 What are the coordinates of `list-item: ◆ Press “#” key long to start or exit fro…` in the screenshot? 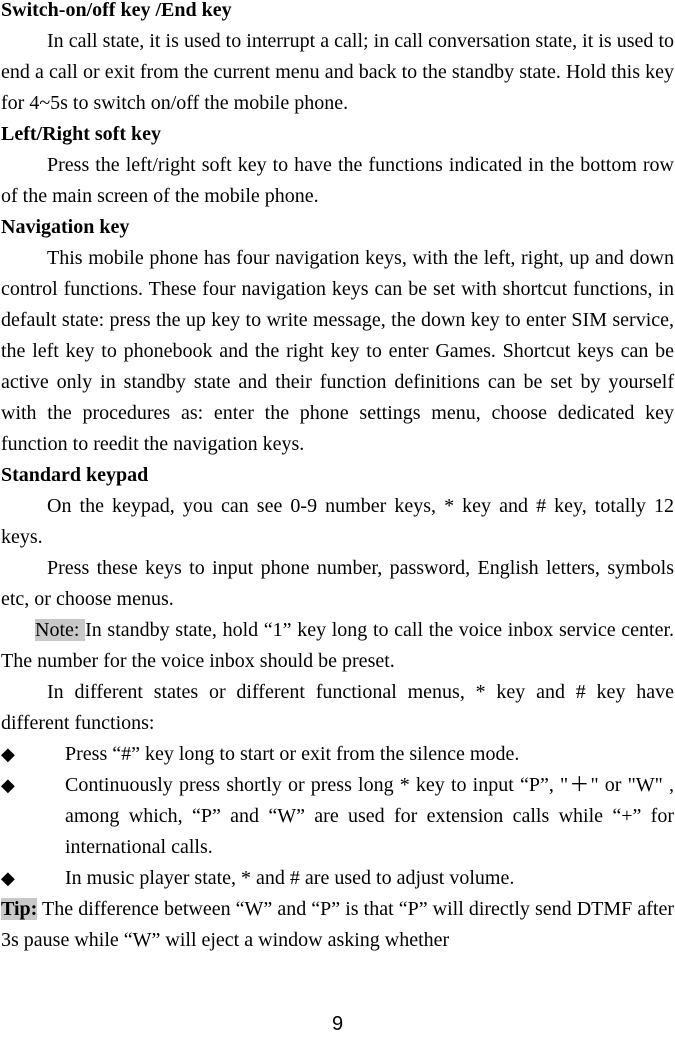 It's located at (337, 754).